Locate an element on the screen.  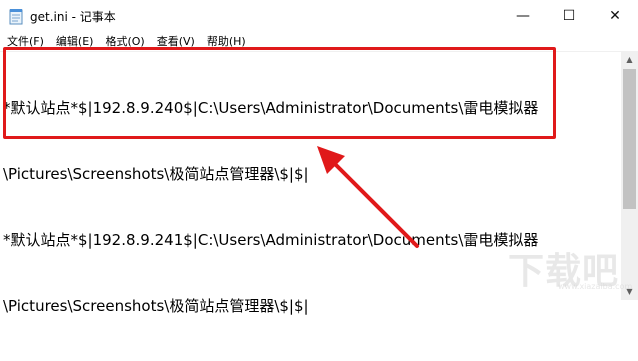
notepad-icon is located at coordinates (16, 17).